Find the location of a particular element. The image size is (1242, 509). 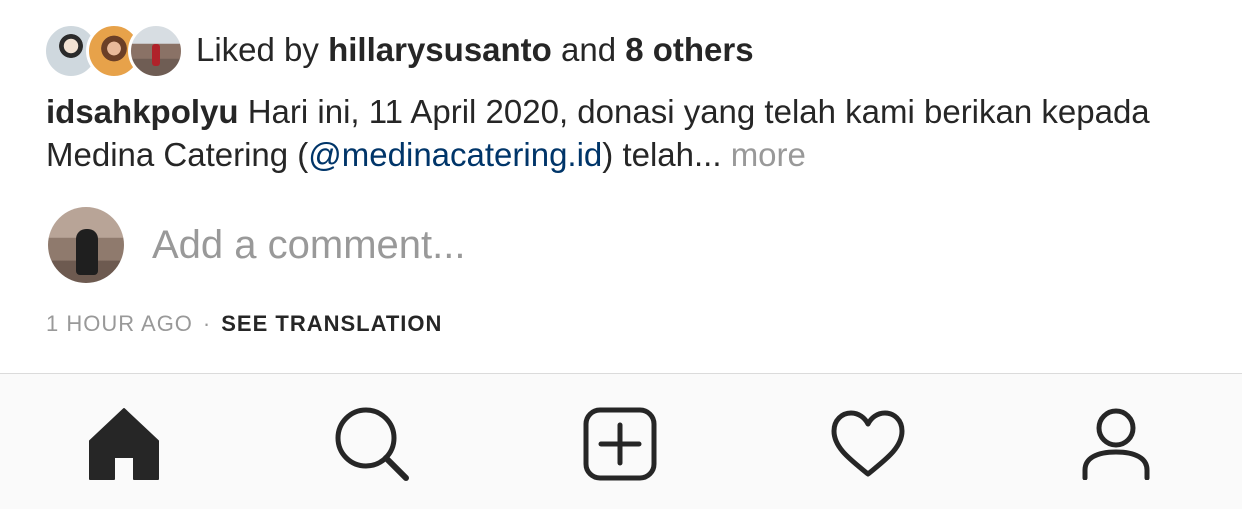

likes-row: Liked by hillarysusanto and 8 others is located at coordinates (398, 50).